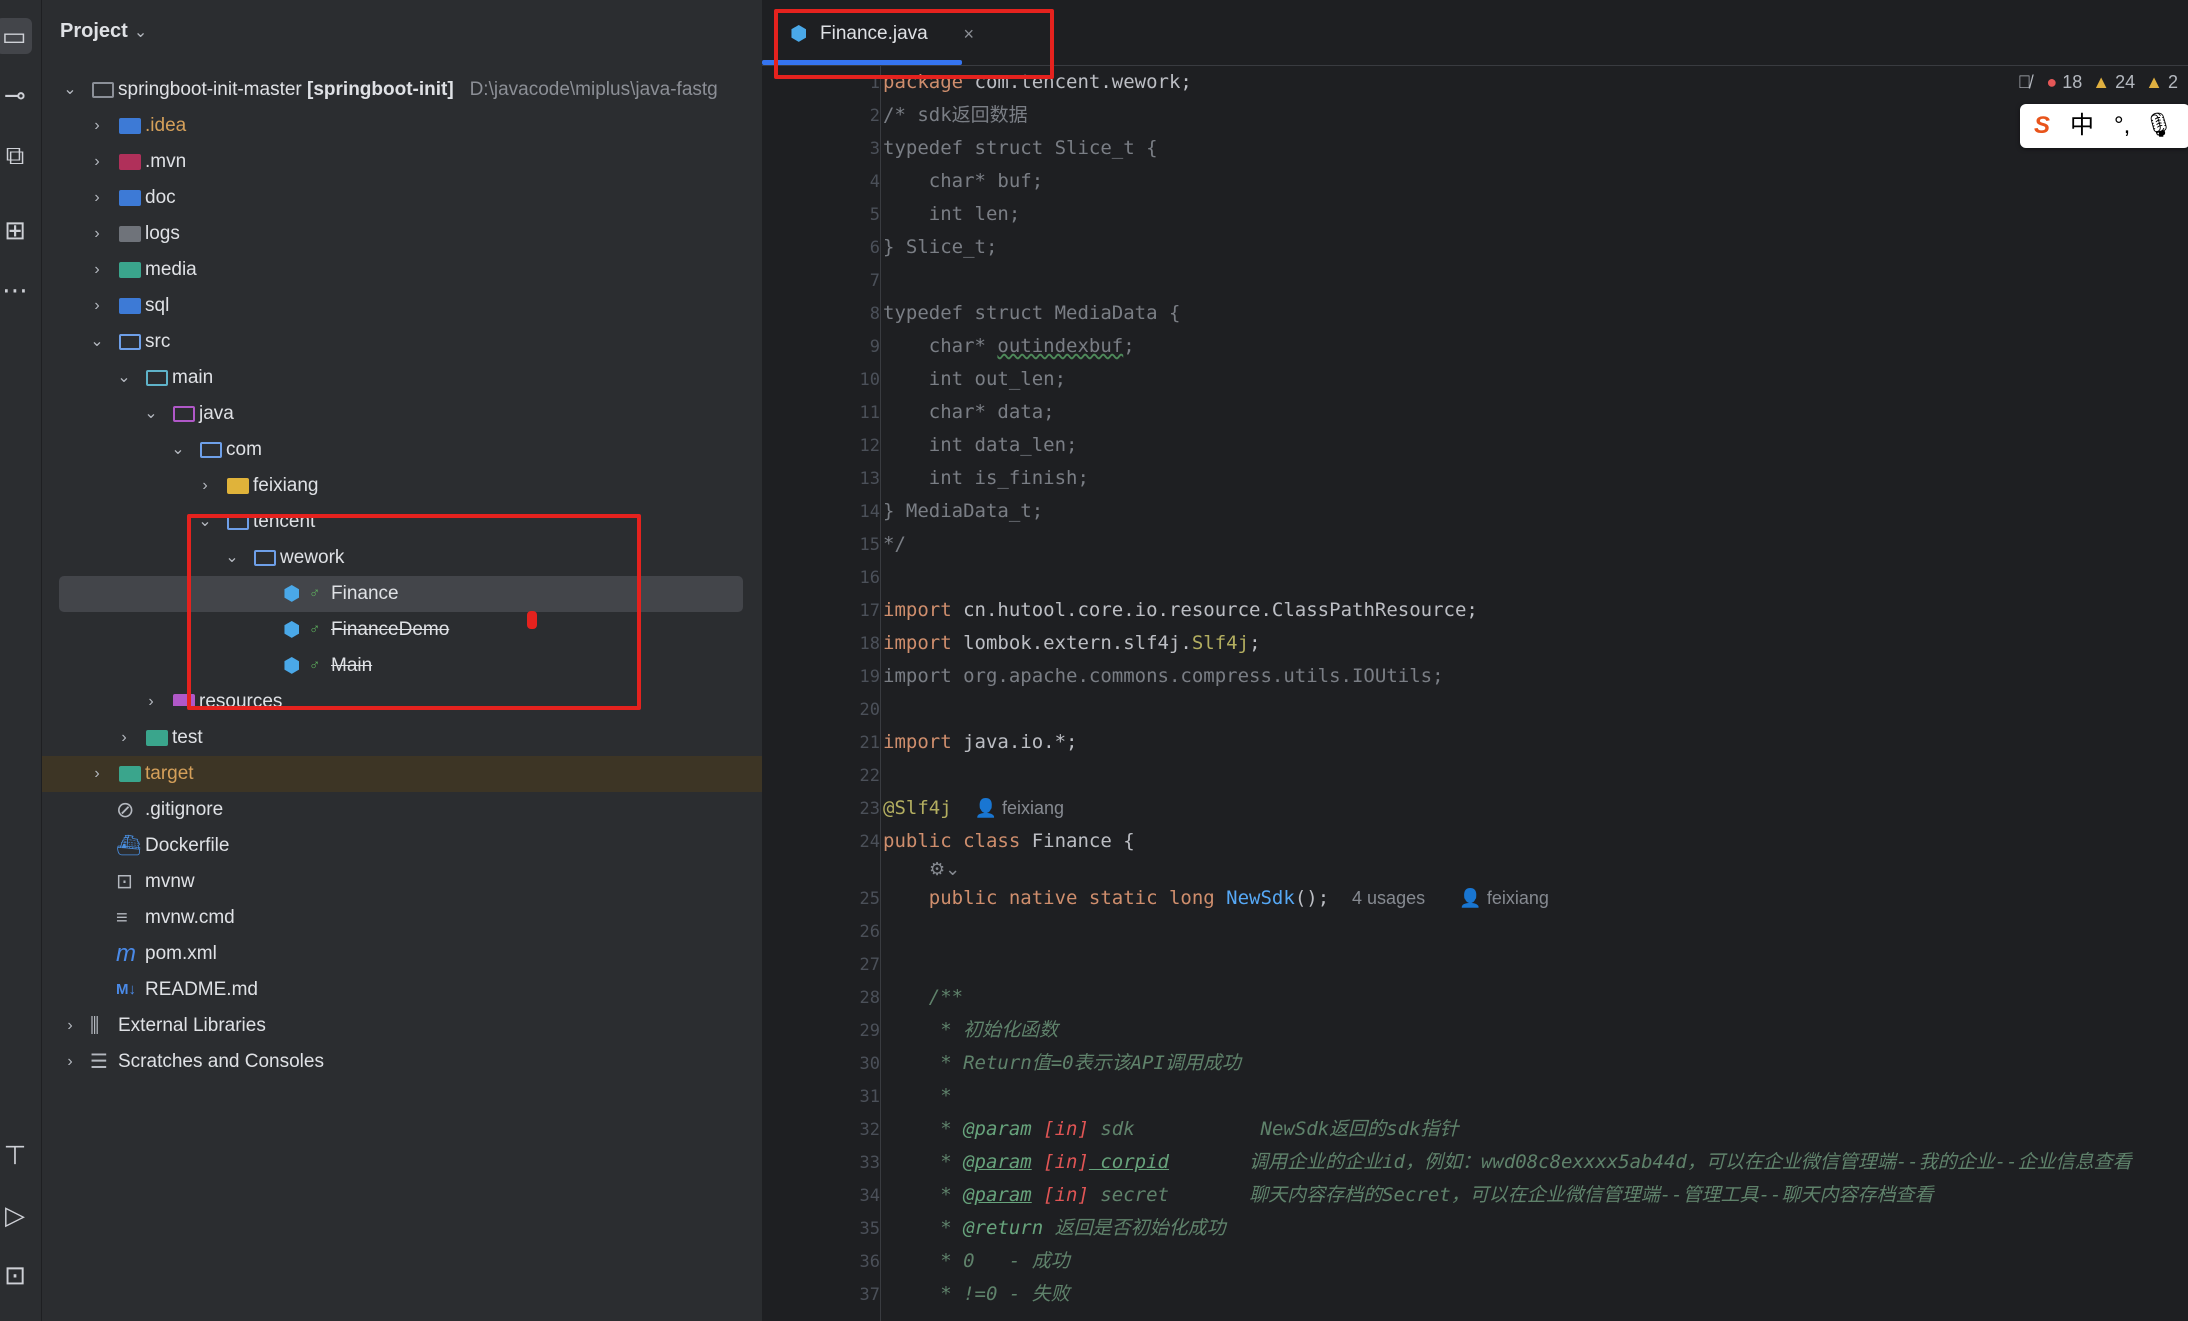  What do you see at coordinates (980, 445) in the screenshot?
I see `code-line-12: int data_len;` at bounding box center [980, 445].